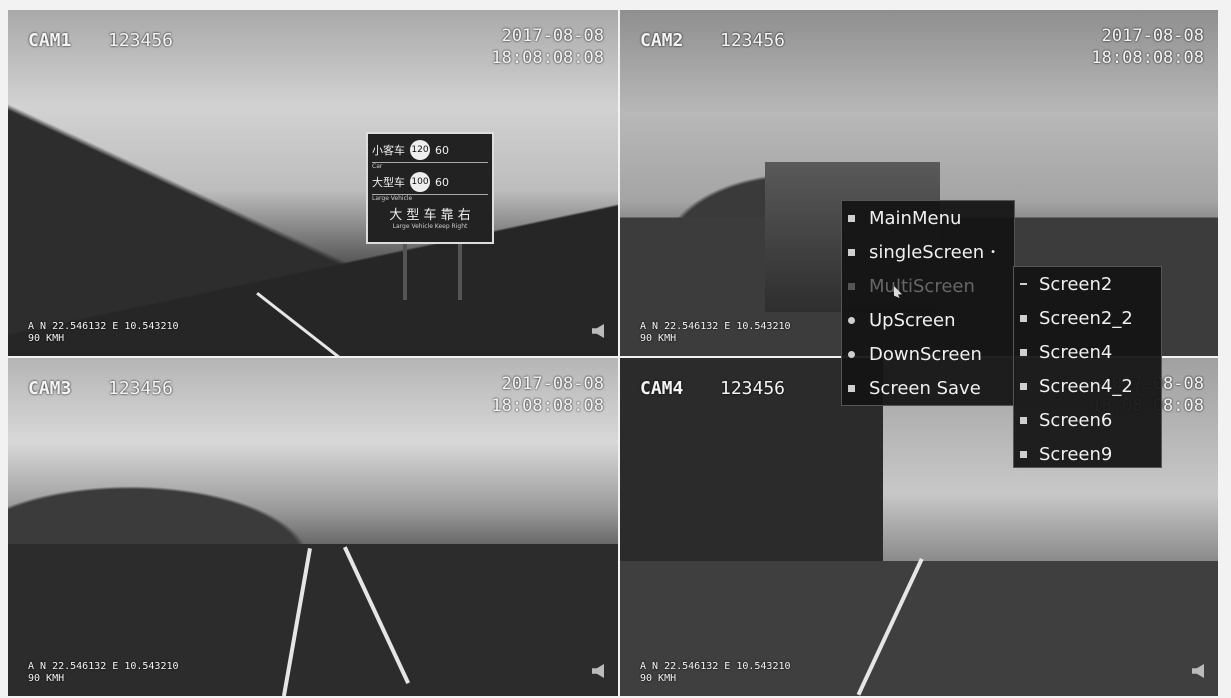 The image size is (1231, 698). I want to click on single-screen-icon, so click(851, 252).